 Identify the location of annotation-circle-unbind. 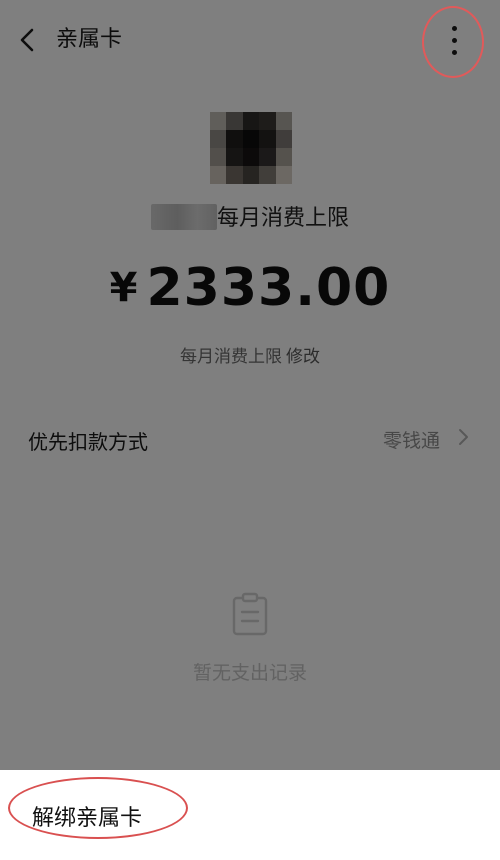
(98, 808).